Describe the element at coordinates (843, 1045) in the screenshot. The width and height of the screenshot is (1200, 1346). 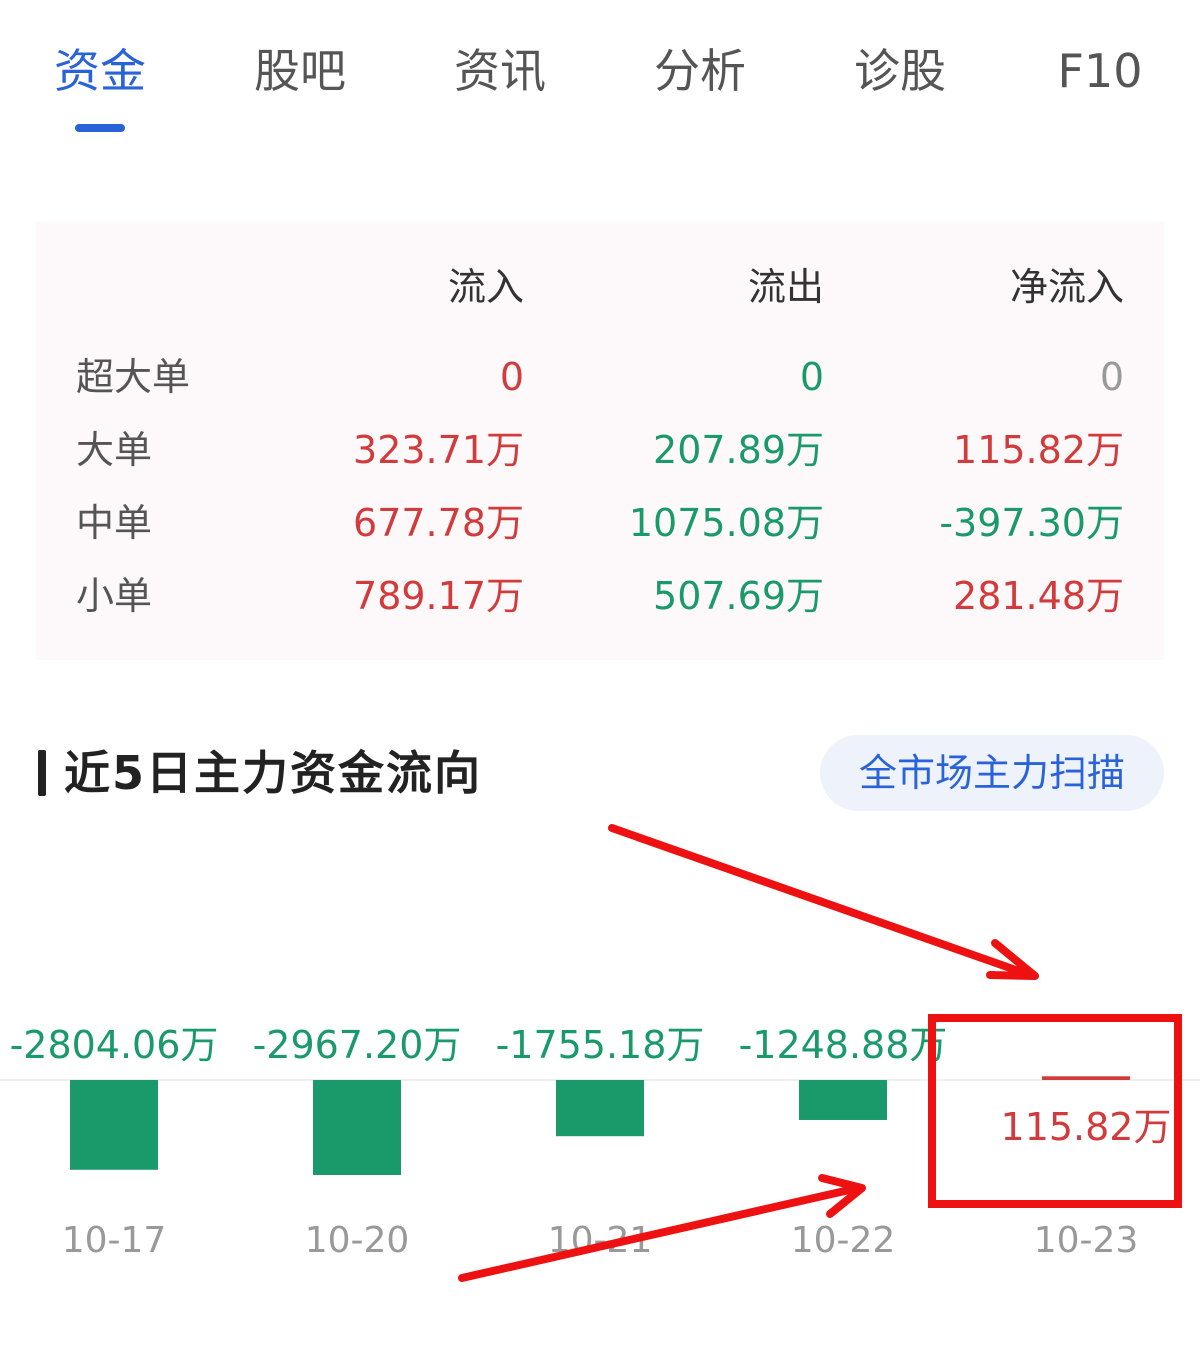
I see `bar-value-label: -1248.88万` at that location.